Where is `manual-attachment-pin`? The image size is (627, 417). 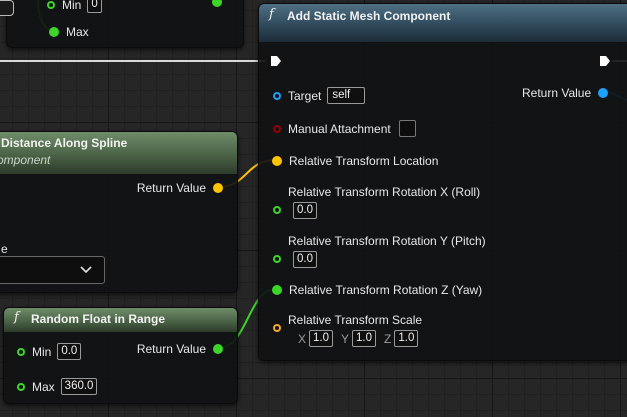
manual-attachment-pin is located at coordinates (277, 128).